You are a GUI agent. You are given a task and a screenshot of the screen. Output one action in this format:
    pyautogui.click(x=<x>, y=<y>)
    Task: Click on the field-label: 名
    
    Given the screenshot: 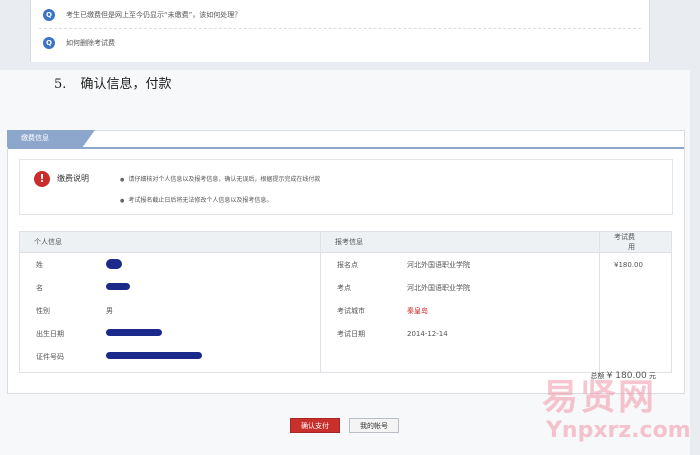 What is the action you would take?
    pyautogui.click(x=39, y=287)
    